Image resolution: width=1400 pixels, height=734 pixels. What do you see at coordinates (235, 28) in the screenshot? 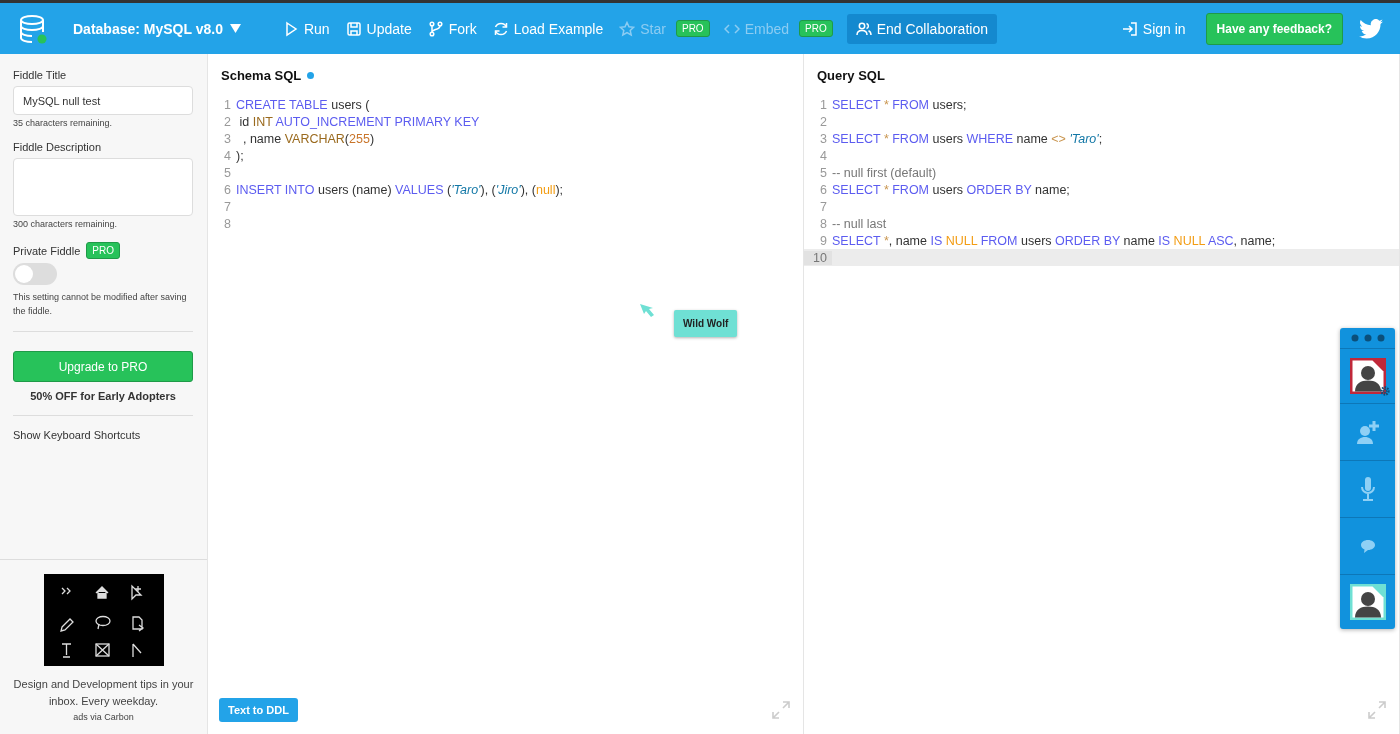
I see `caret-icon` at bounding box center [235, 28].